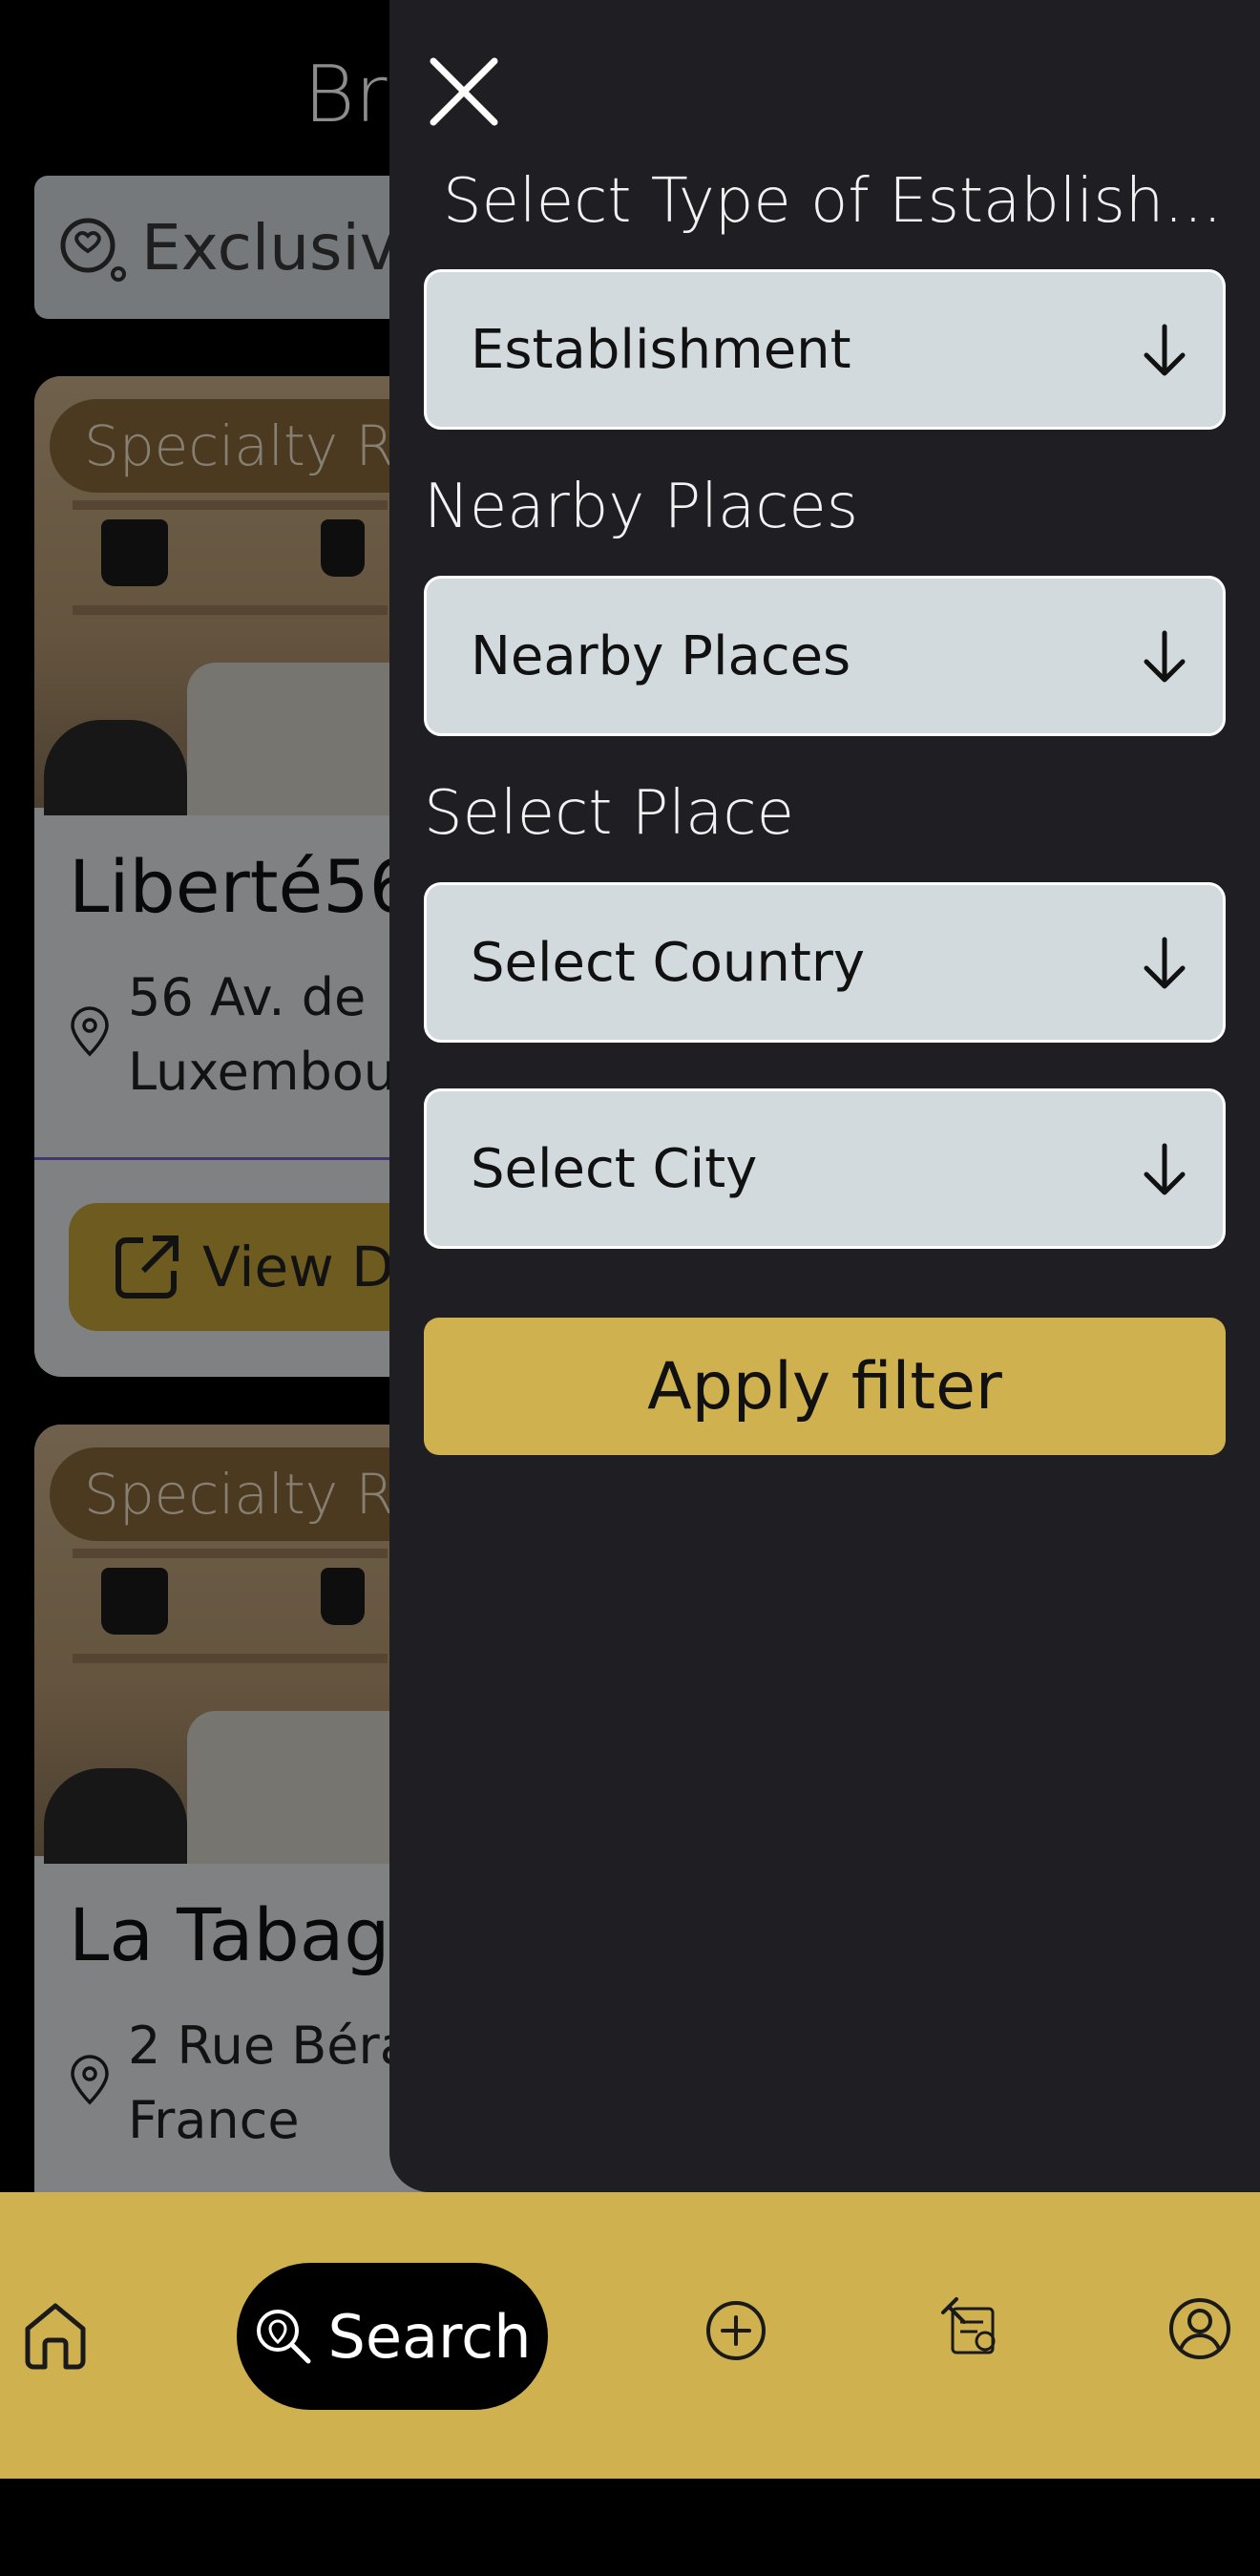 This screenshot has height=2576, width=1260. What do you see at coordinates (284, 2337) in the screenshot?
I see `search-location-icon` at bounding box center [284, 2337].